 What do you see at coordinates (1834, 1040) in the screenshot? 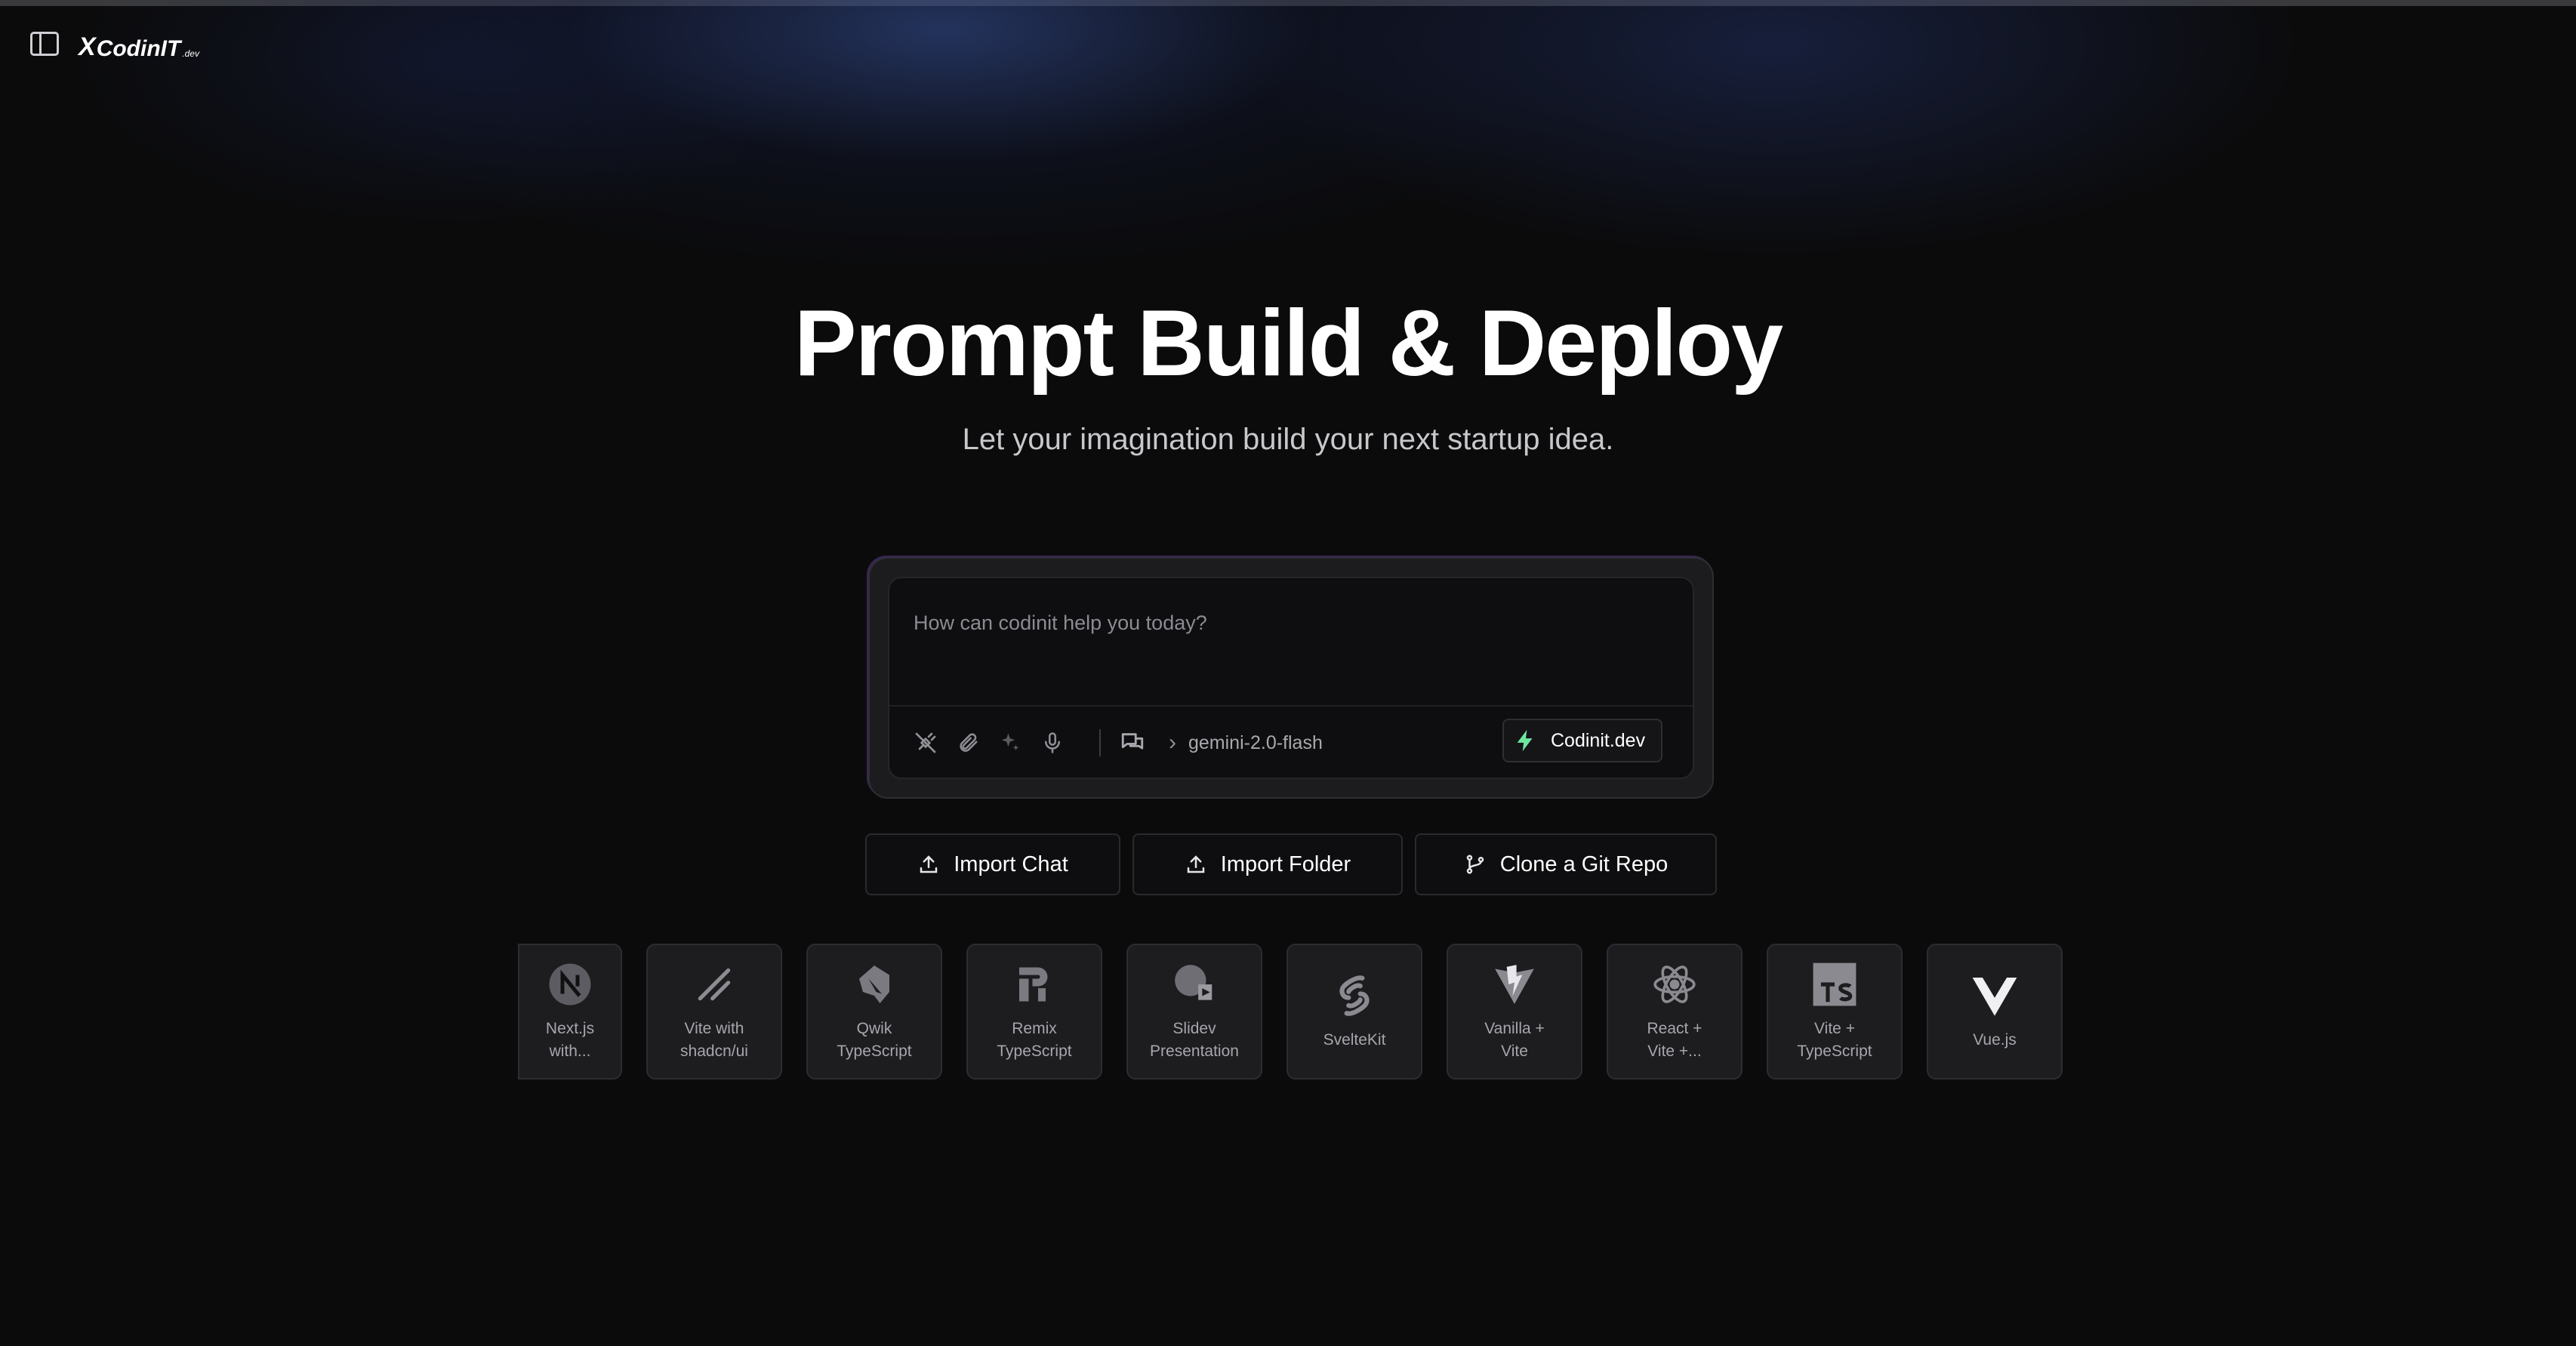
I see `template-name: Vite + TypeScript` at bounding box center [1834, 1040].